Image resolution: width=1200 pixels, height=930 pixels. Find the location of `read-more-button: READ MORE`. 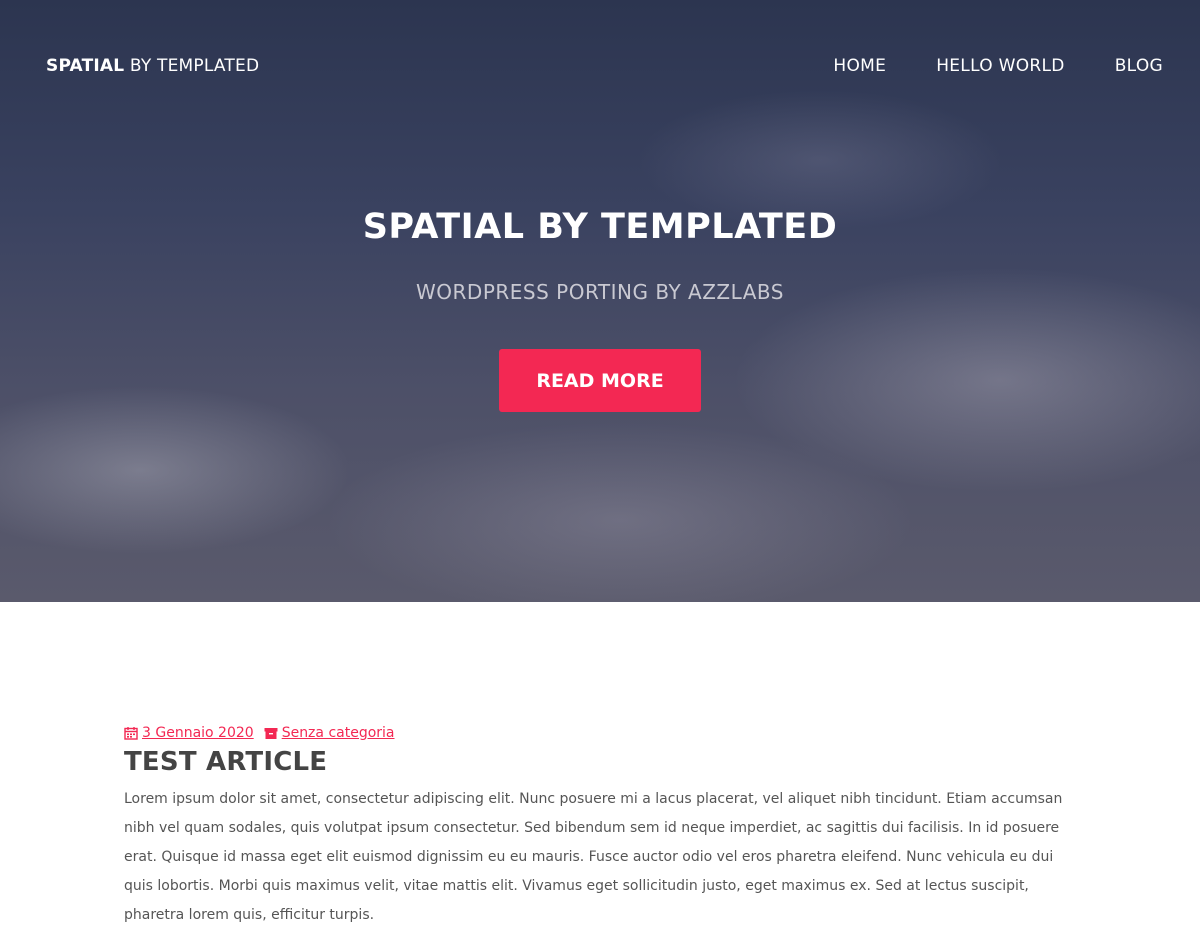

read-more-button: READ MORE is located at coordinates (600, 380).